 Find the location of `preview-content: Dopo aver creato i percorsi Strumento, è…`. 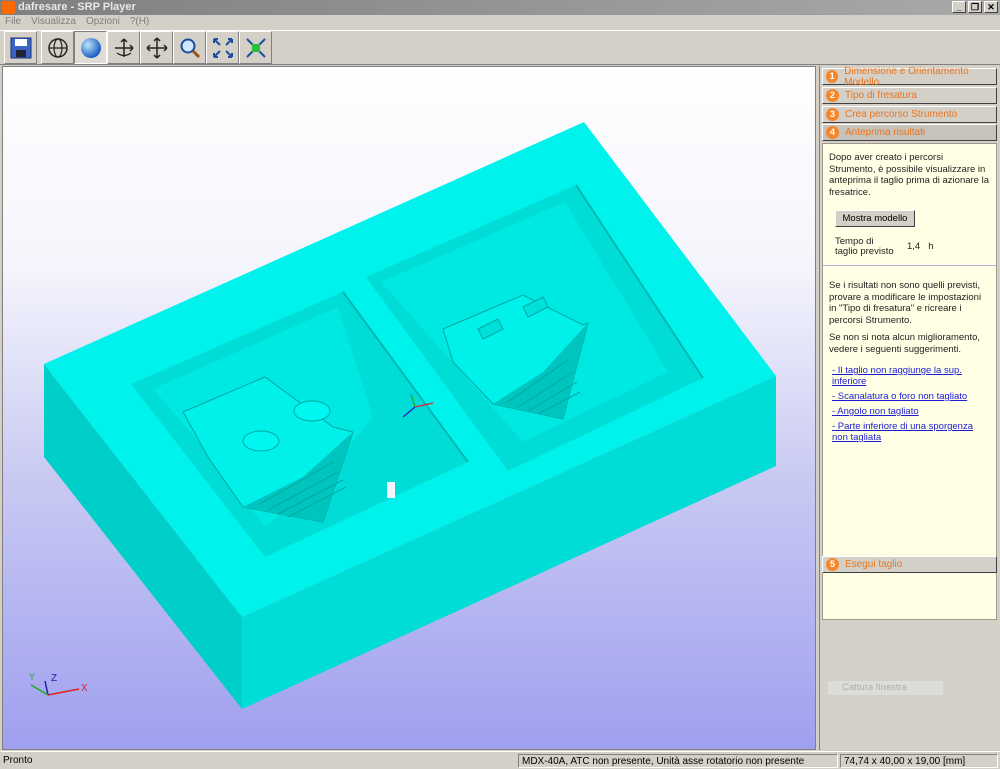

preview-content: Dopo aver creato i percorsi Strumento, è… is located at coordinates (909, 381).